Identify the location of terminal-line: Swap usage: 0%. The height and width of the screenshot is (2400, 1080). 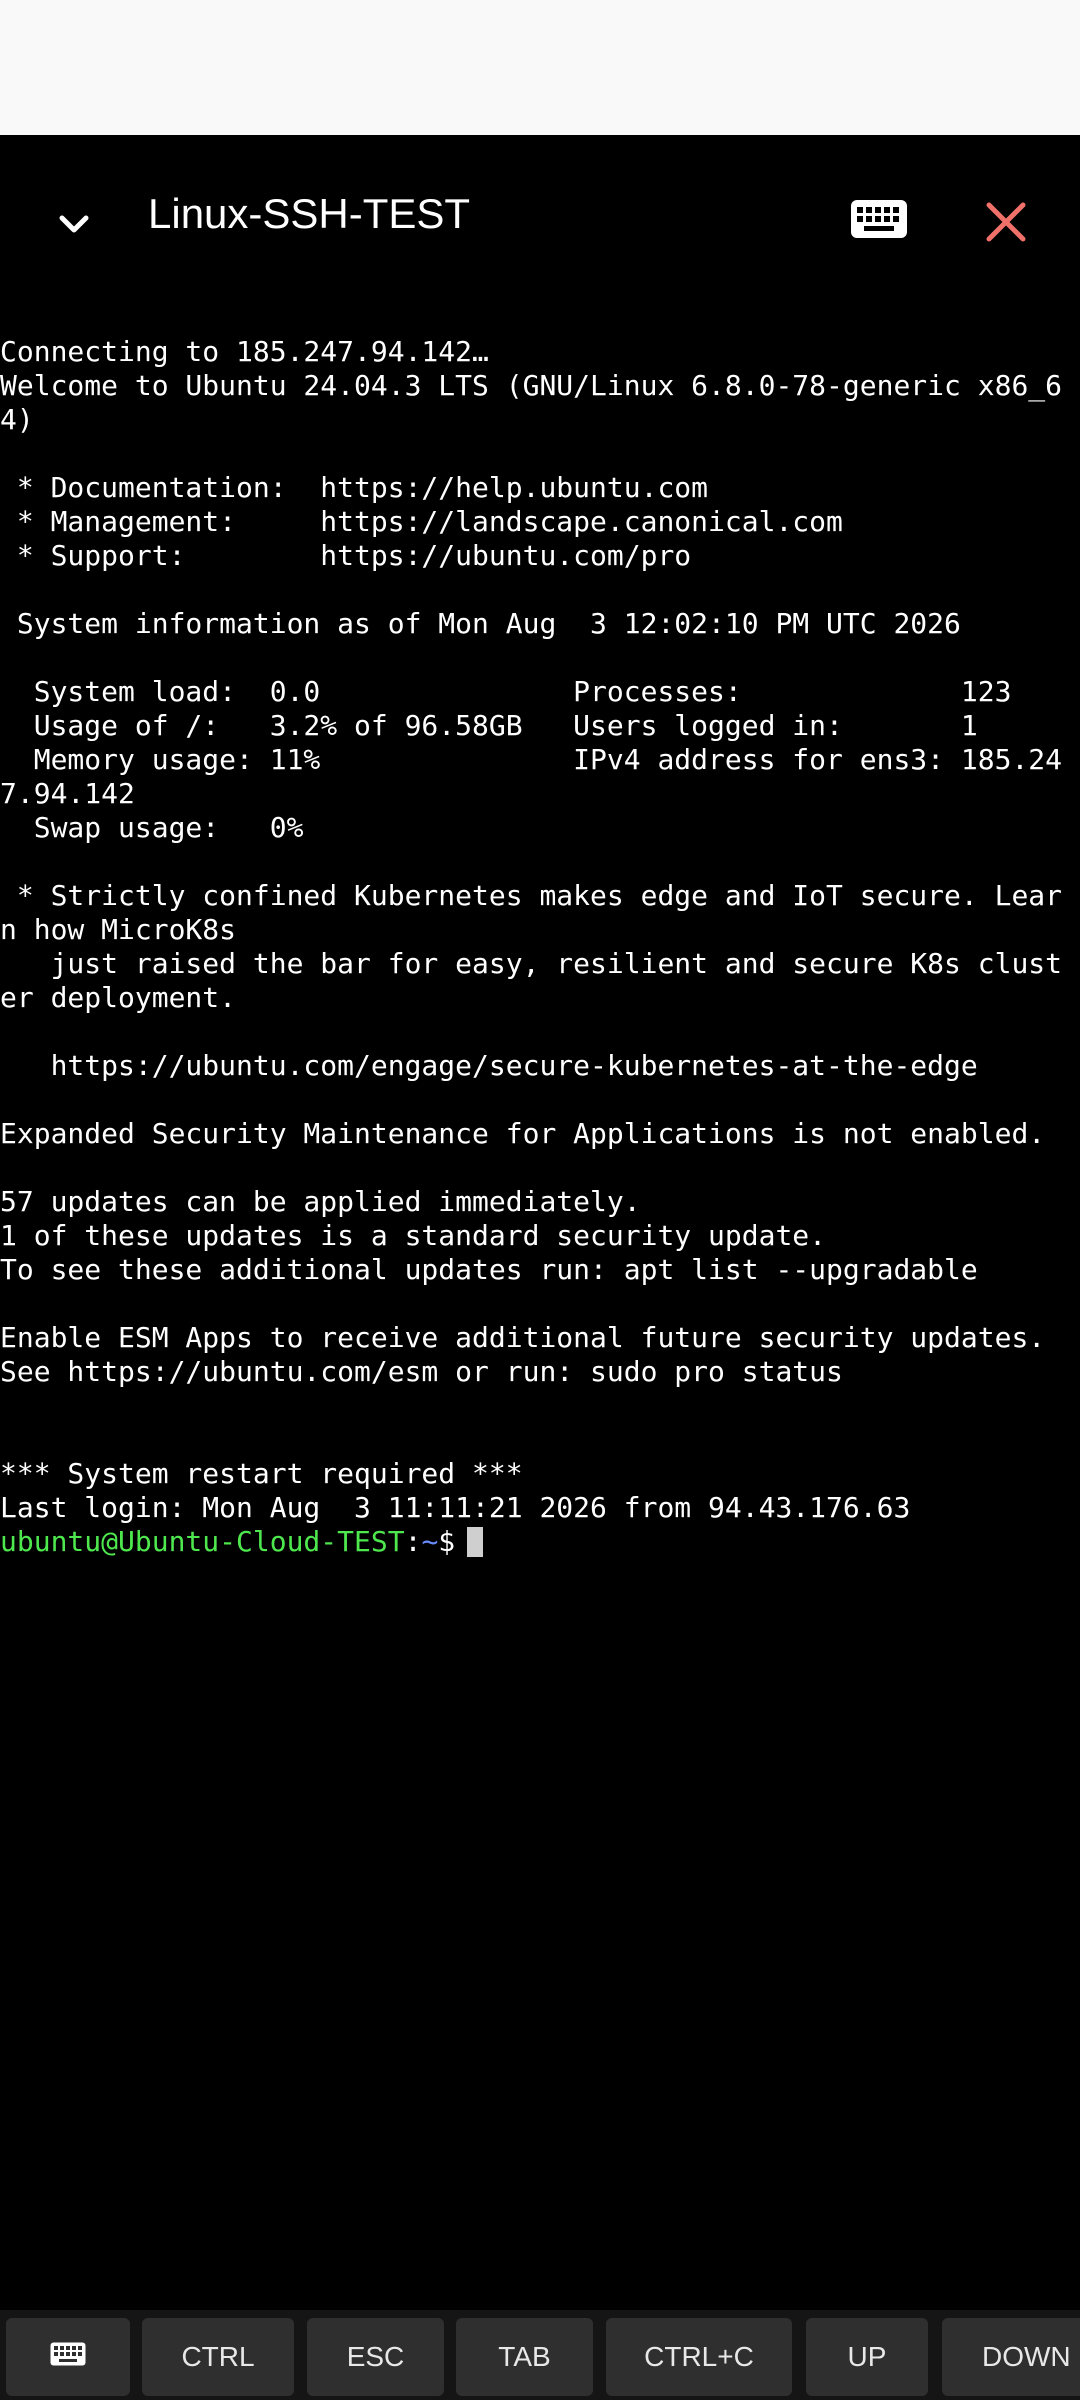
(152, 827).